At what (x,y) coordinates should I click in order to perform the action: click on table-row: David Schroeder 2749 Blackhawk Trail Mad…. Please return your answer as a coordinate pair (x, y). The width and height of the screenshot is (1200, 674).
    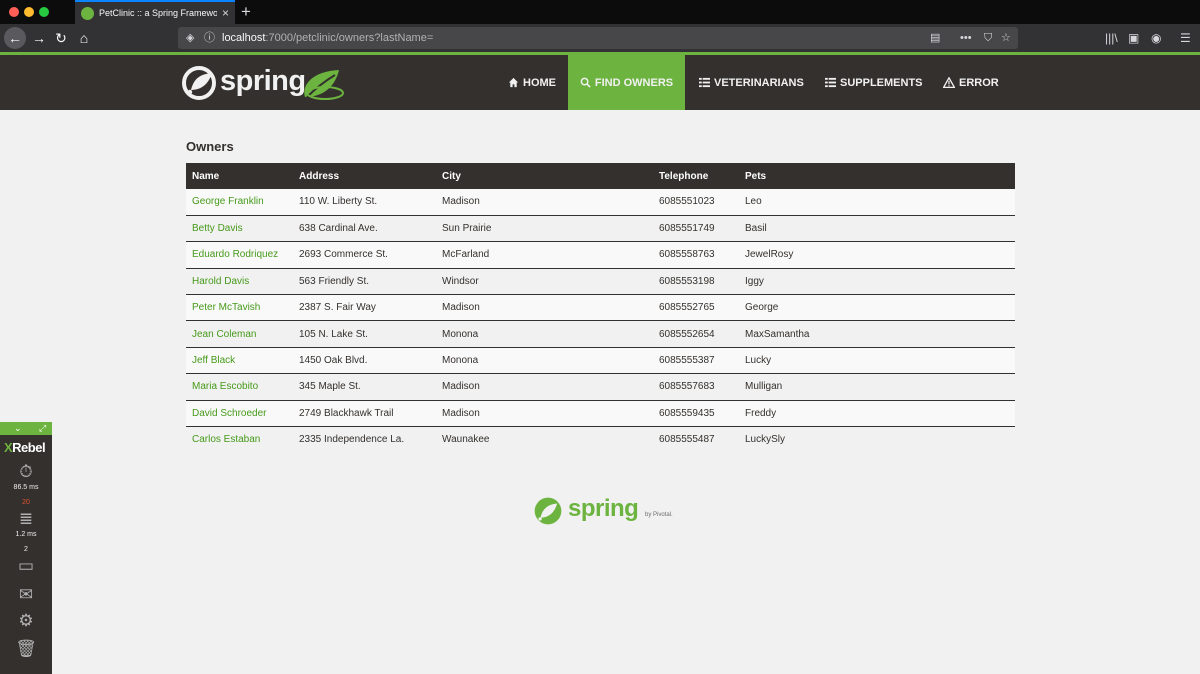
    Looking at the image, I should click on (600, 414).